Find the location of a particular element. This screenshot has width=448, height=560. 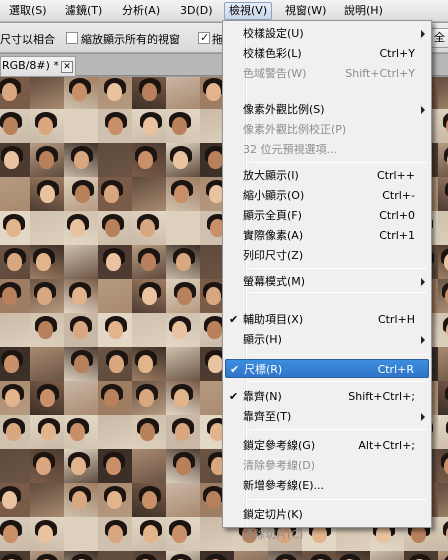

menu-view: 檢視(V) is located at coordinates (248, 11).